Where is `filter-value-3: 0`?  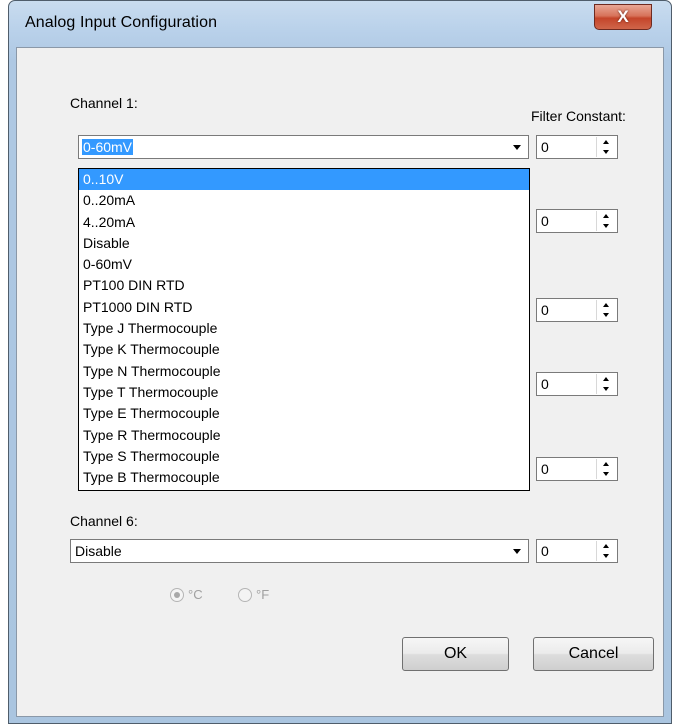 filter-value-3: 0 is located at coordinates (545, 310).